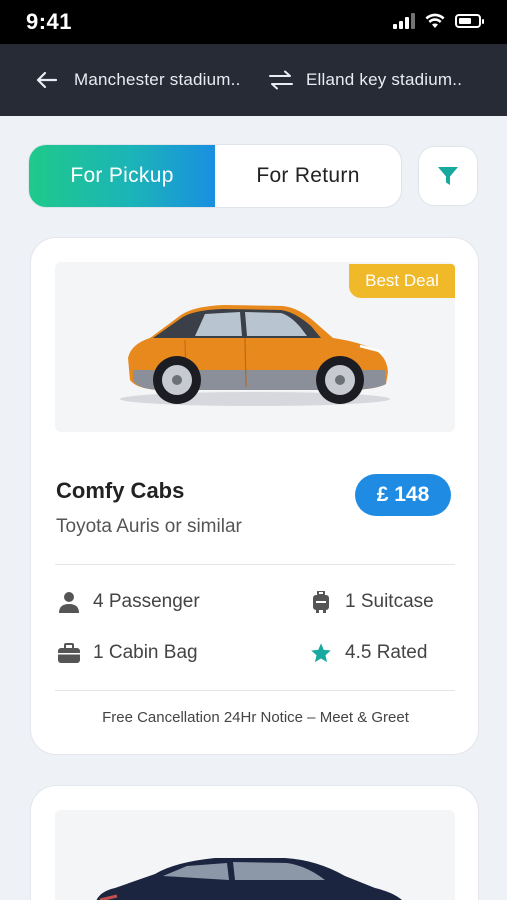 Image resolution: width=507 pixels, height=900 pixels. I want to click on cabin-bag-label: 1 Cabin Bag, so click(145, 652).